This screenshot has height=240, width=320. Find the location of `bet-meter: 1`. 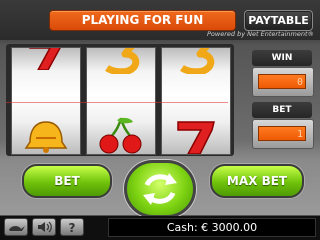

bet-meter: 1 is located at coordinates (283, 134).